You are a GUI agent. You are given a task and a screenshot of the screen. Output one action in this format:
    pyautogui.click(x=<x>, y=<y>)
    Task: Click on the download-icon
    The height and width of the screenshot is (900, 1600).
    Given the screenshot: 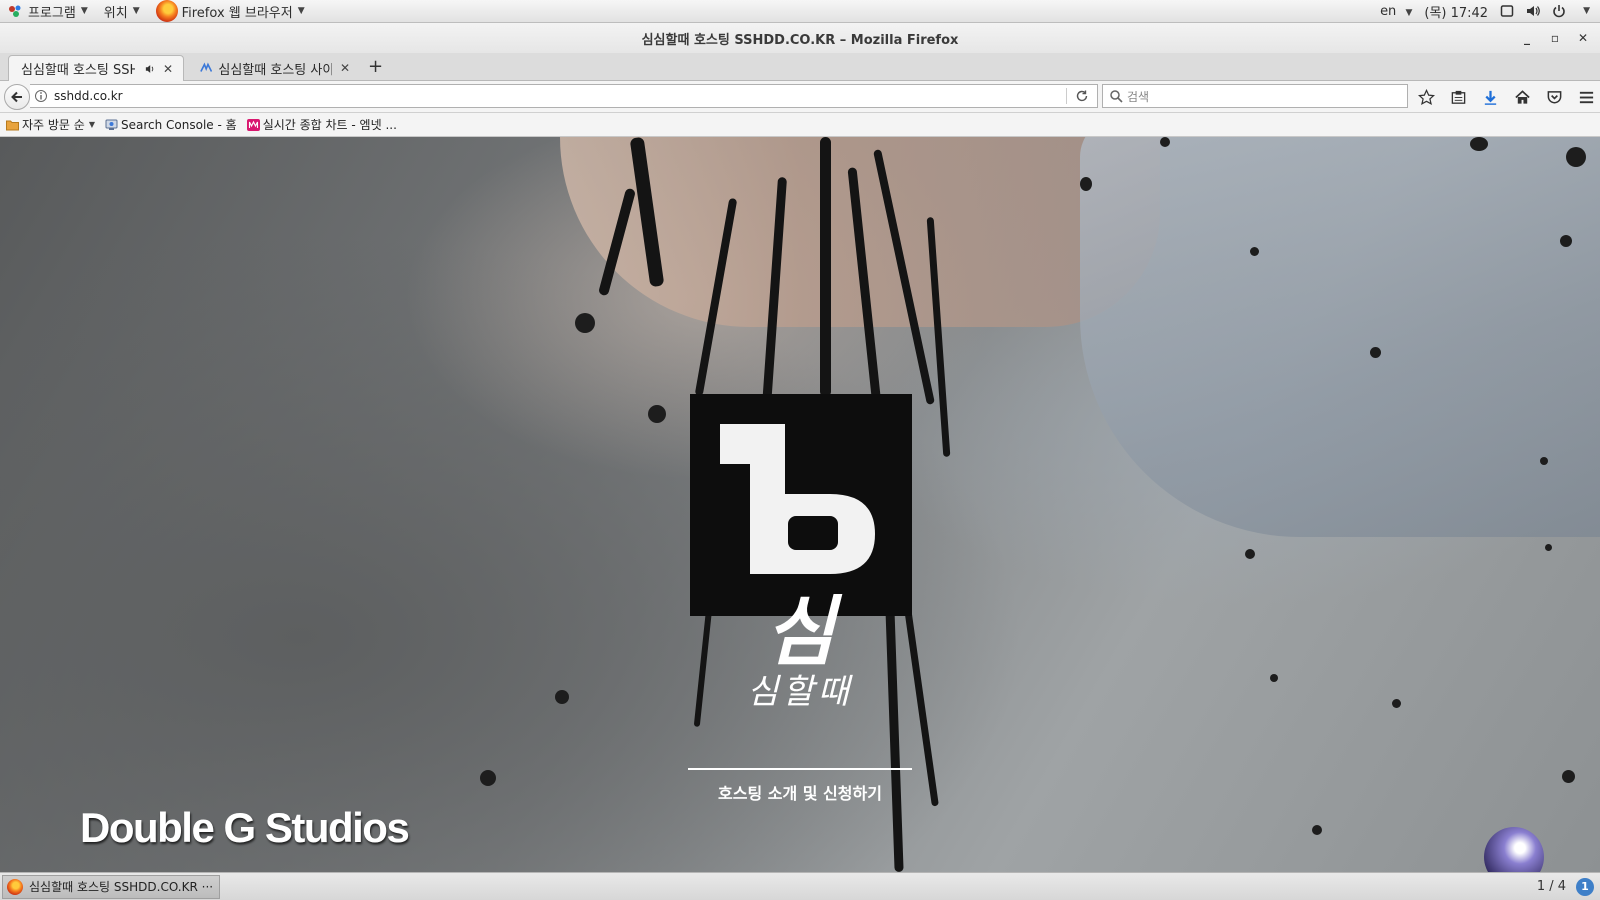 What is the action you would take?
    pyautogui.click(x=1490, y=97)
    